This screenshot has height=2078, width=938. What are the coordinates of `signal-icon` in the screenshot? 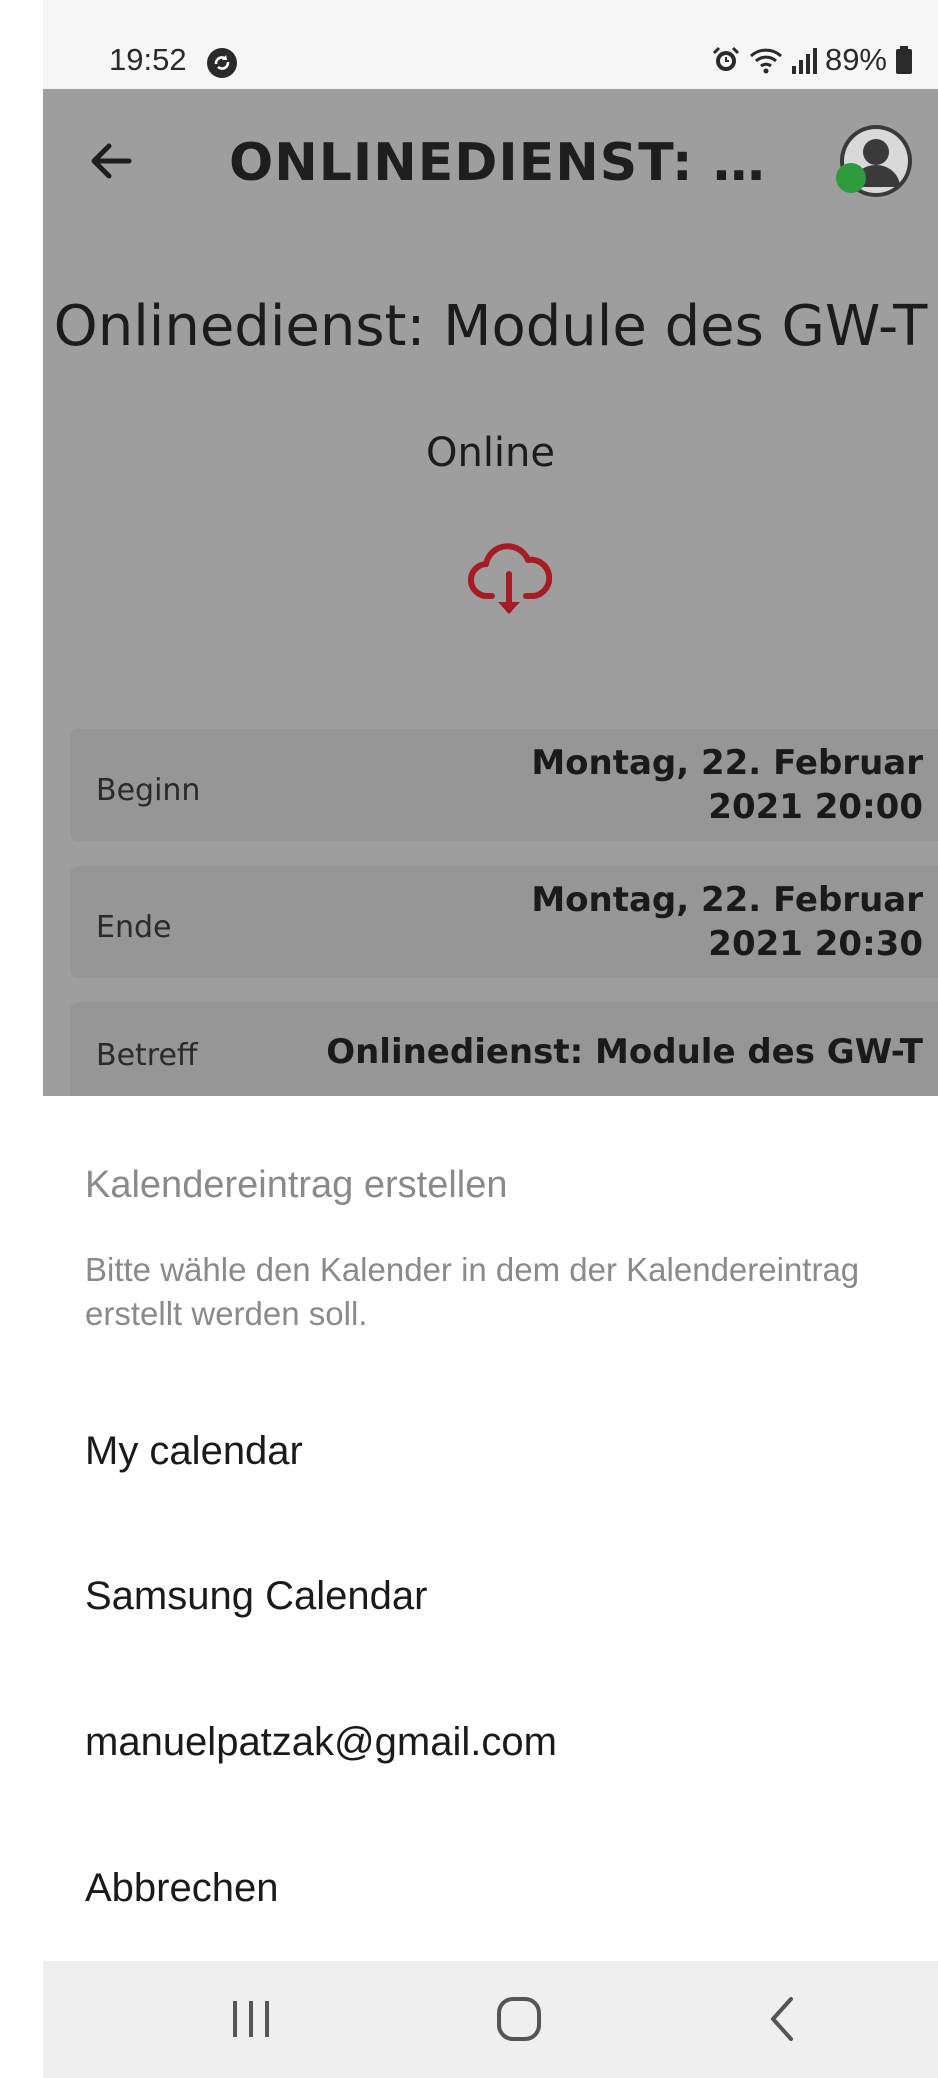 It's located at (804, 60).